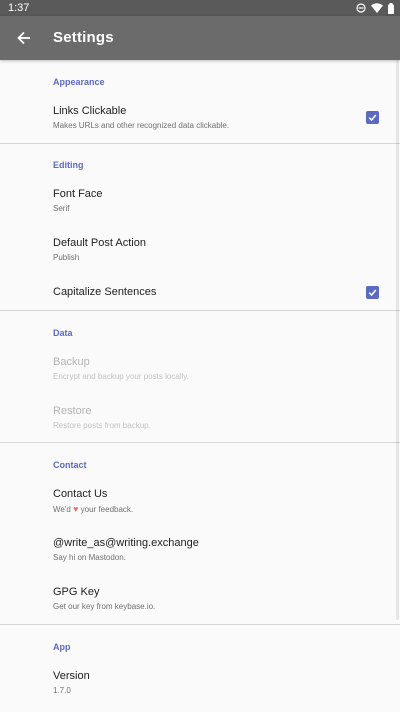  What do you see at coordinates (71, 362) in the screenshot?
I see `pref-title: Backup` at bounding box center [71, 362].